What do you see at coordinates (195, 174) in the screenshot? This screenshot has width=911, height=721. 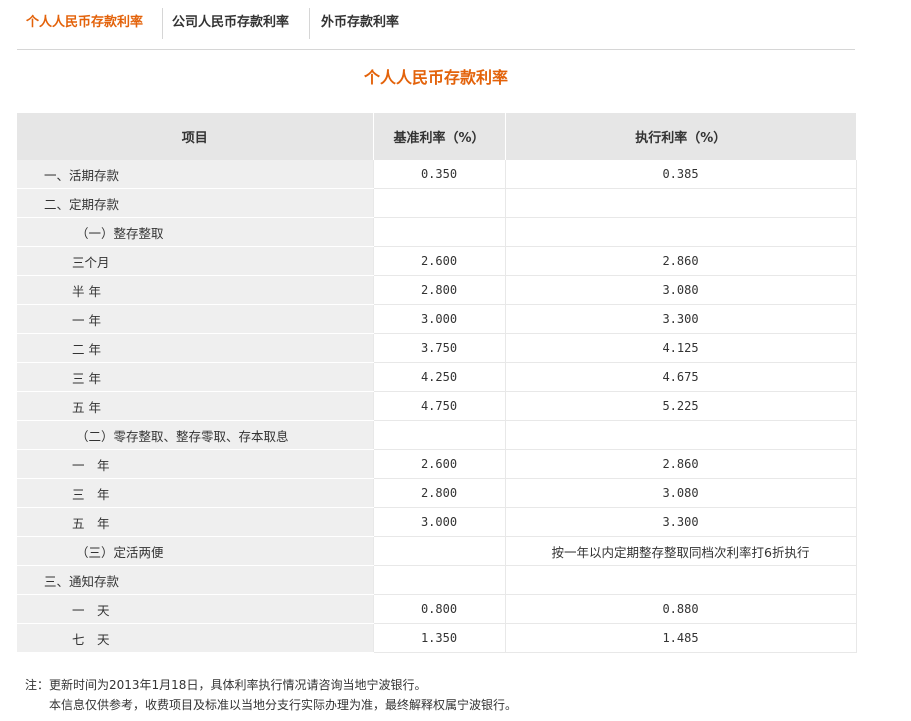 I see `row-item-label: 一、活期存款` at bounding box center [195, 174].